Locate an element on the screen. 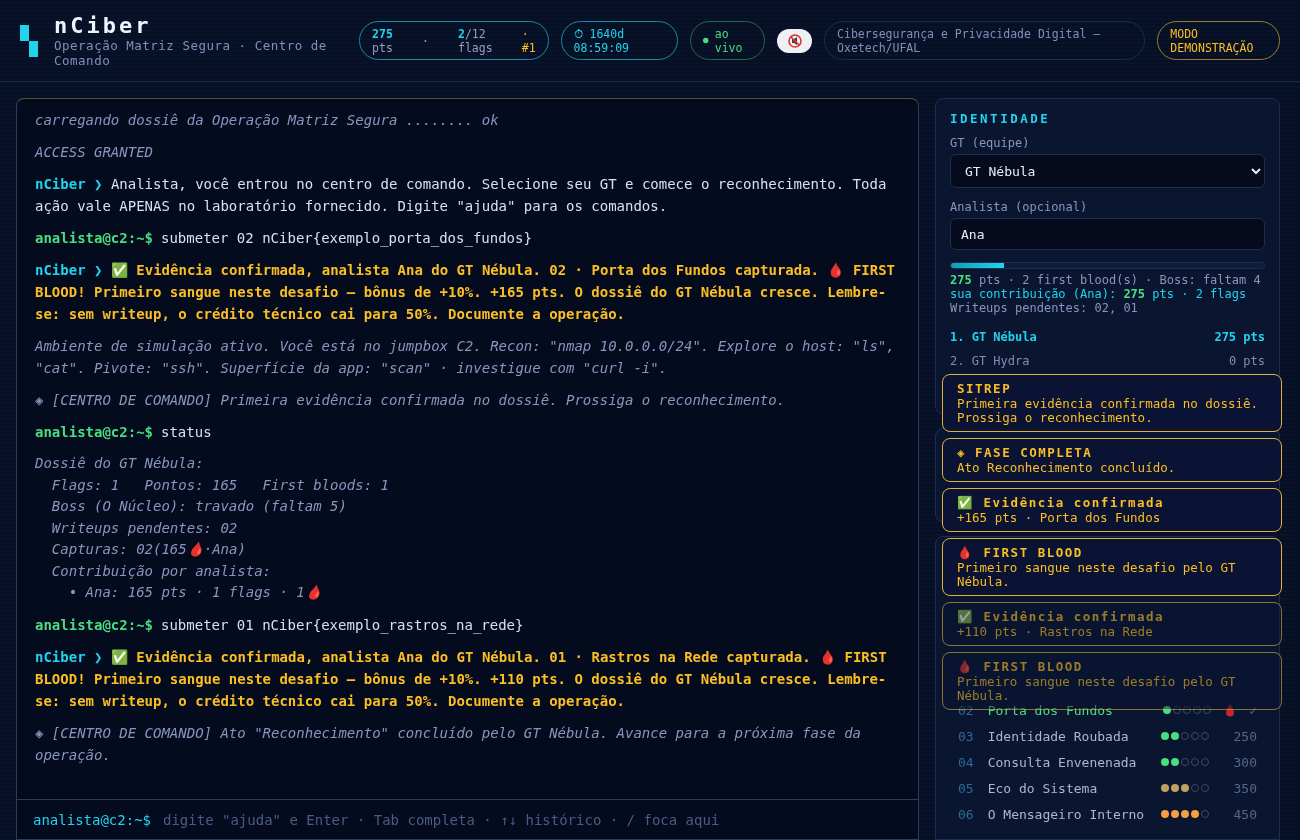 The width and height of the screenshot is (1300, 840). challenge-name: O Mensageiro Interno is located at coordinates (1067, 814).